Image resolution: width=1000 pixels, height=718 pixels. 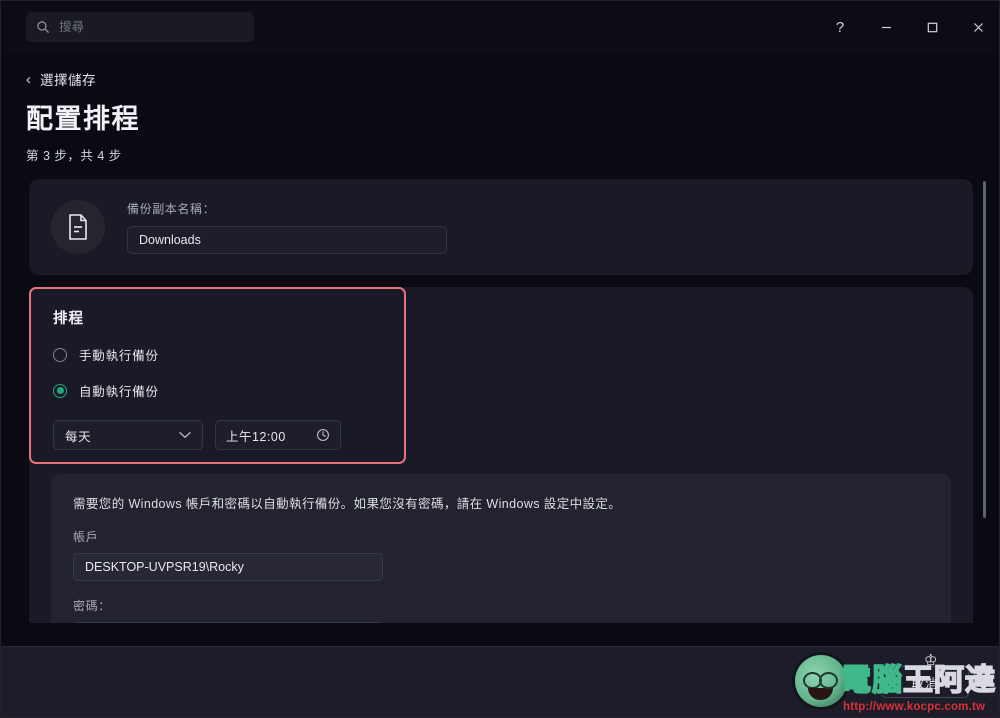 What do you see at coordinates (68, 80) in the screenshot?
I see `breadcrumb-label: 選擇儲存` at bounding box center [68, 80].